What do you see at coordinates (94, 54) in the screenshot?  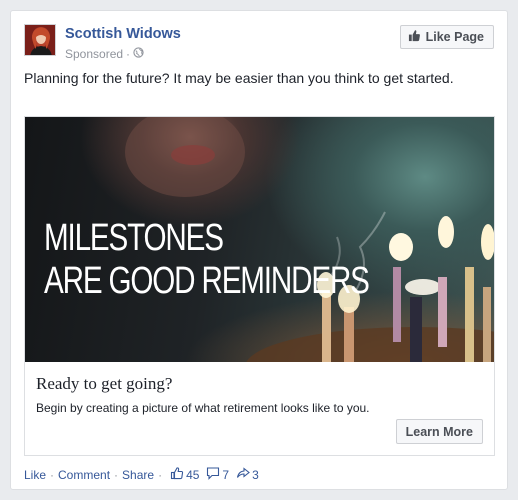 I see `sponsored-label: Sponsored` at bounding box center [94, 54].